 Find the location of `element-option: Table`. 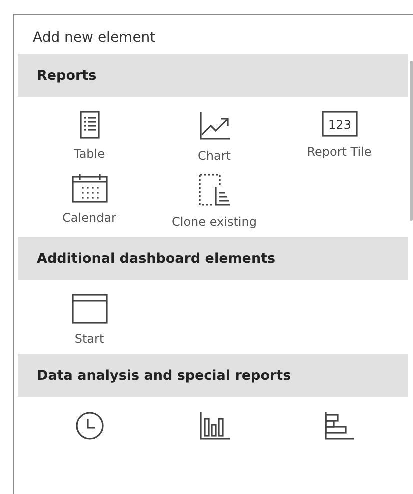

element-option: Table is located at coordinates (90, 154).